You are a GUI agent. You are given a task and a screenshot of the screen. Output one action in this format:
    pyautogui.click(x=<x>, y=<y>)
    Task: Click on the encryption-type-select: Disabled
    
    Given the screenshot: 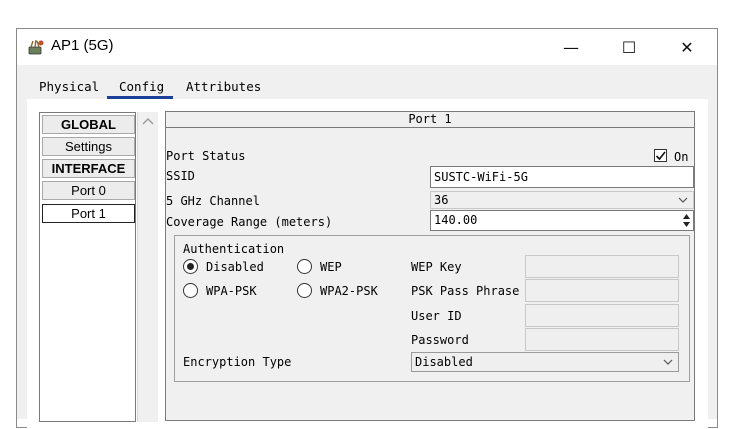 What is the action you would take?
    pyautogui.click(x=545, y=362)
    